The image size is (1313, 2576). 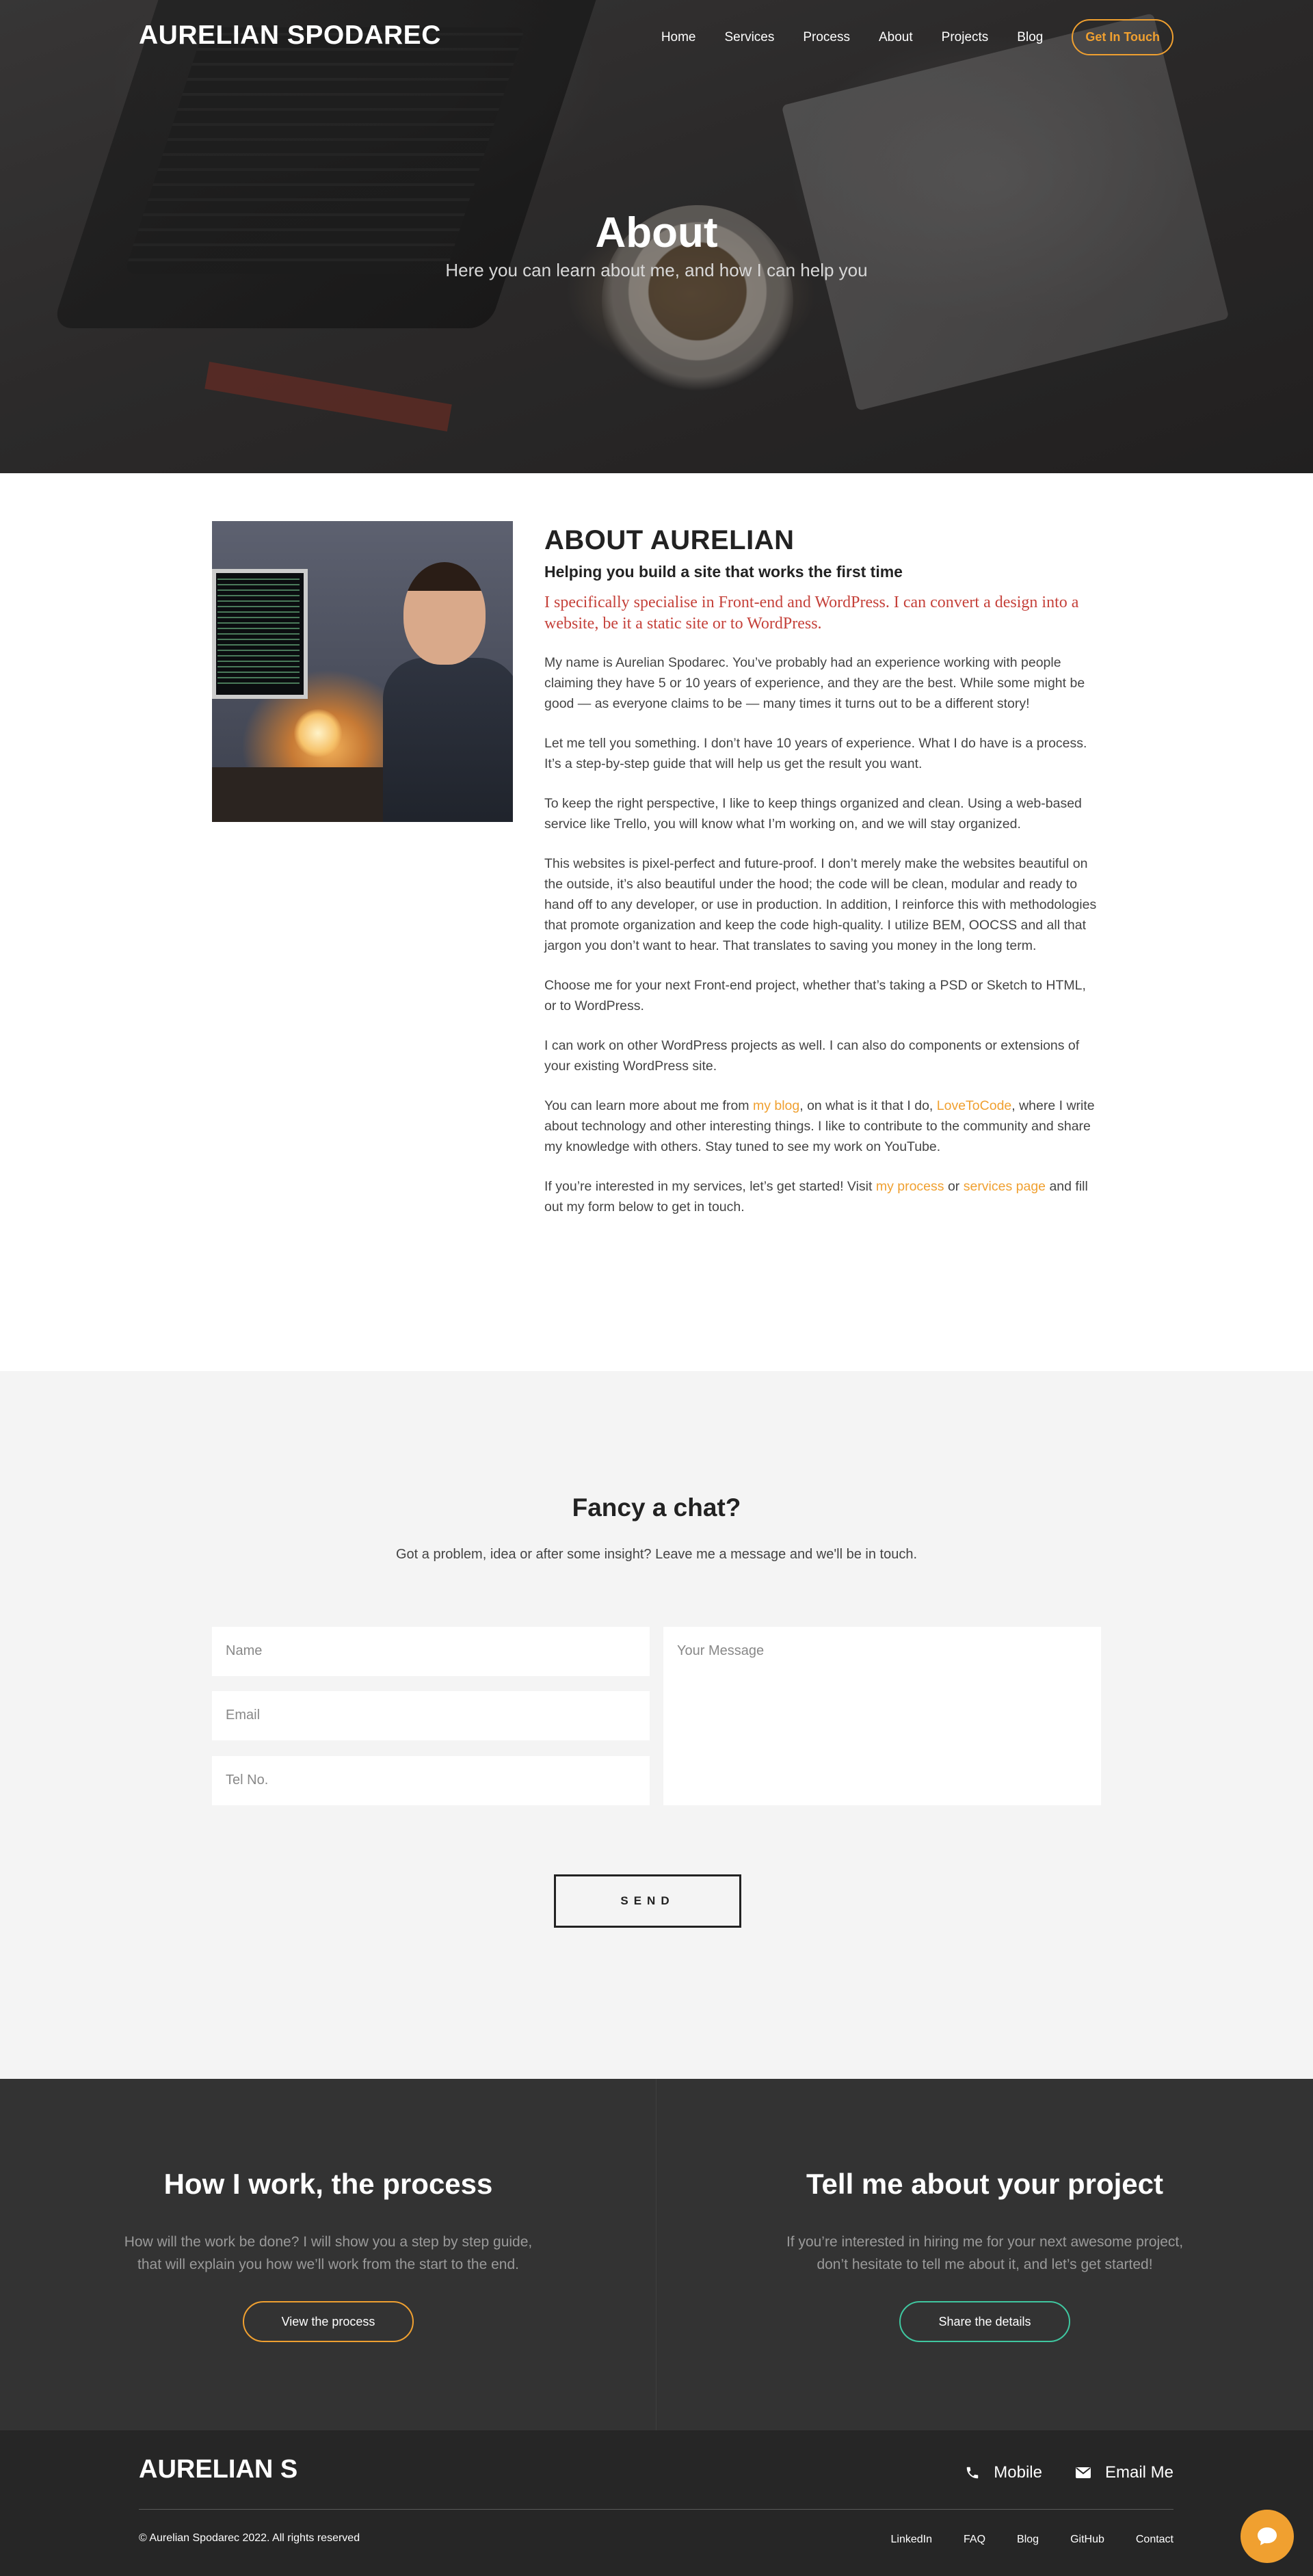 I want to click on get-in-touch-button: Get In Touch, so click(x=1122, y=37).